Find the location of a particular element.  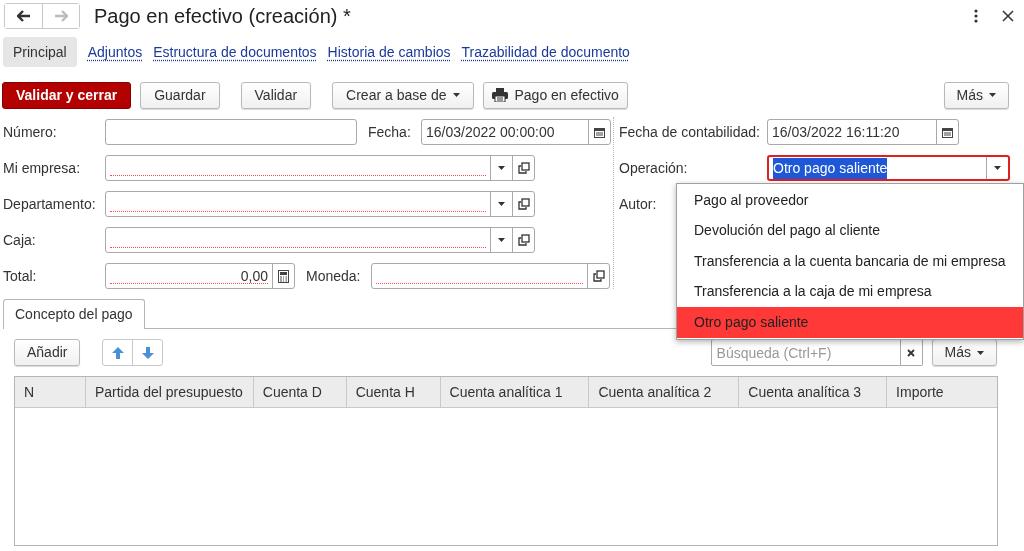

toolbar-button: Guardar is located at coordinates (180, 95).